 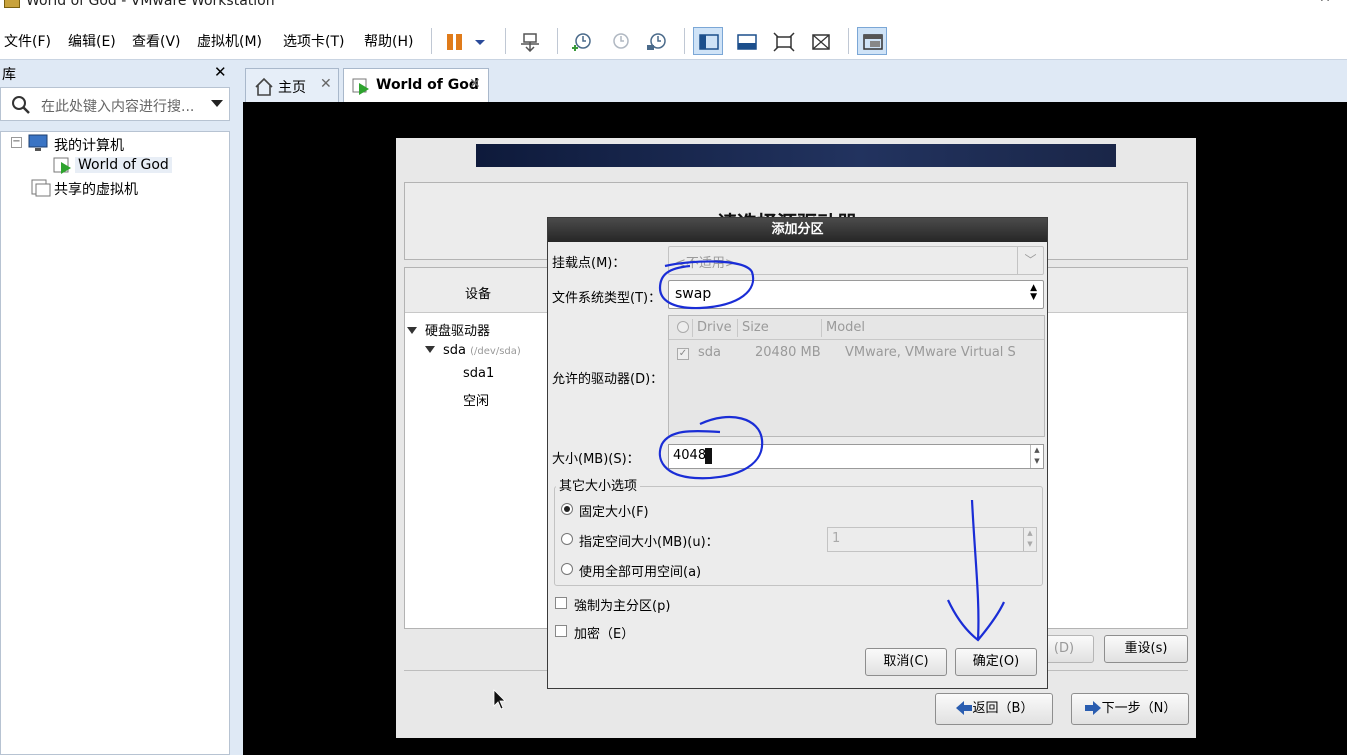 What do you see at coordinates (1029, 539) in the screenshot?
I see `up-to-spin-arrows: ▲ ▼` at bounding box center [1029, 539].